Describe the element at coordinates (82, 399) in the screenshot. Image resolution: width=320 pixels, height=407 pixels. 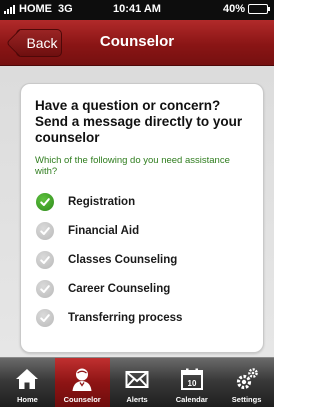
I see `tab-label: Counselor` at that location.